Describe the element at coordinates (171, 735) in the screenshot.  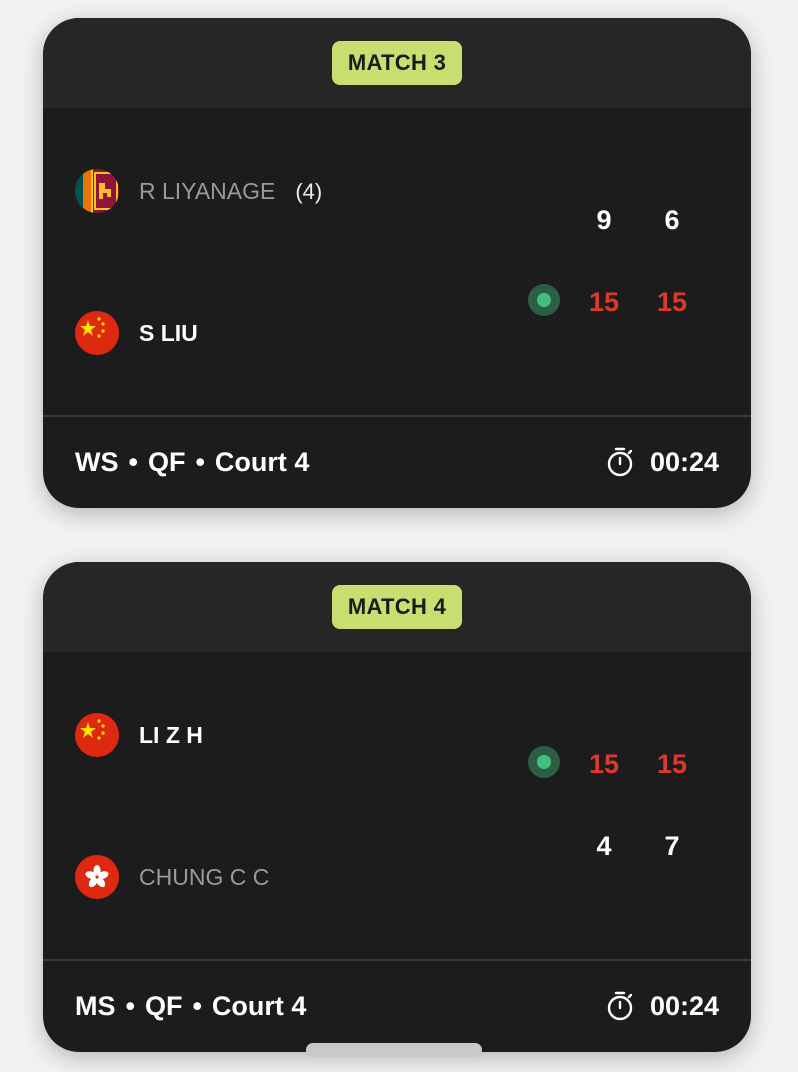
I see `player-name: LI Z H` at that location.